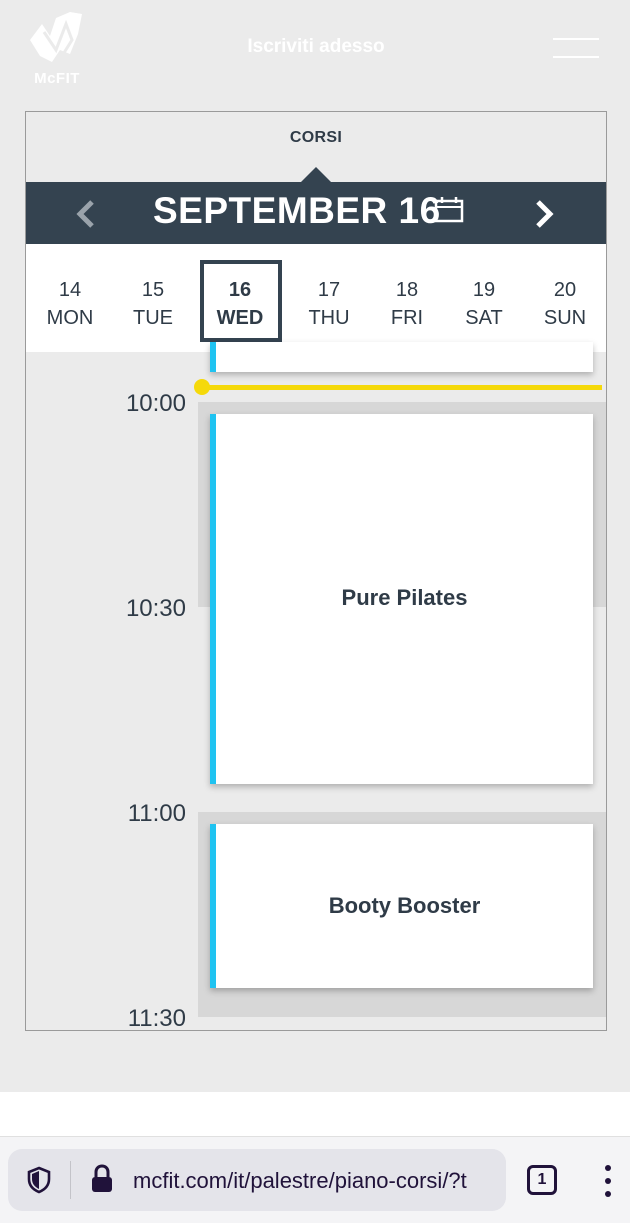 Image resolution: width=630 pixels, height=1223 pixels. What do you see at coordinates (86, 214) in the screenshot?
I see `chevron-left-icon` at bounding box center [86, 214].